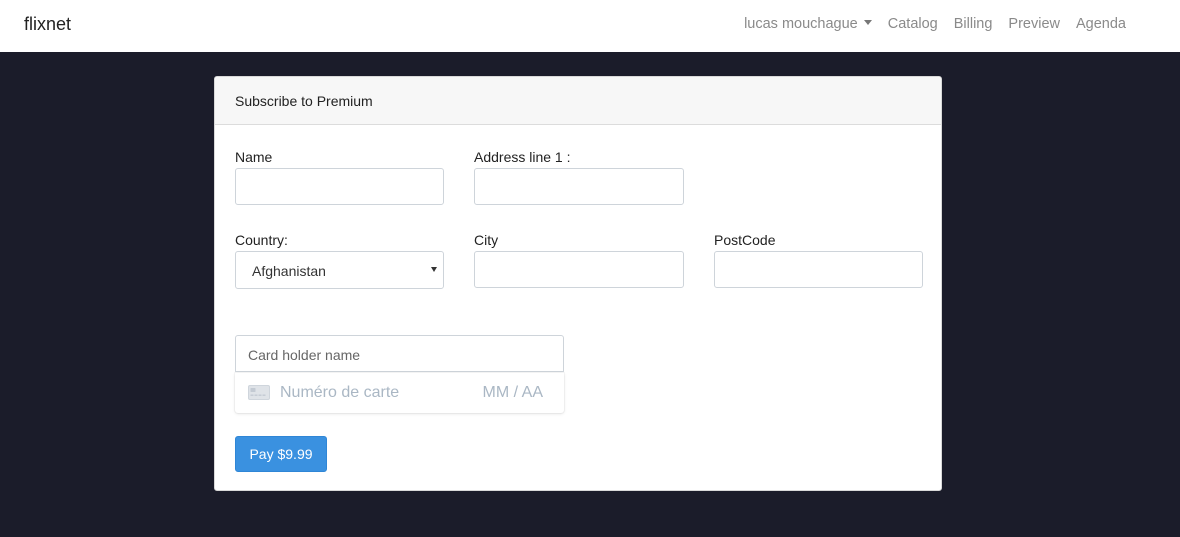  What do you see at coordinates (434, 269) in the screenshot?
I see `dropdown-arrow-icon` at bounding box center [434, 269].